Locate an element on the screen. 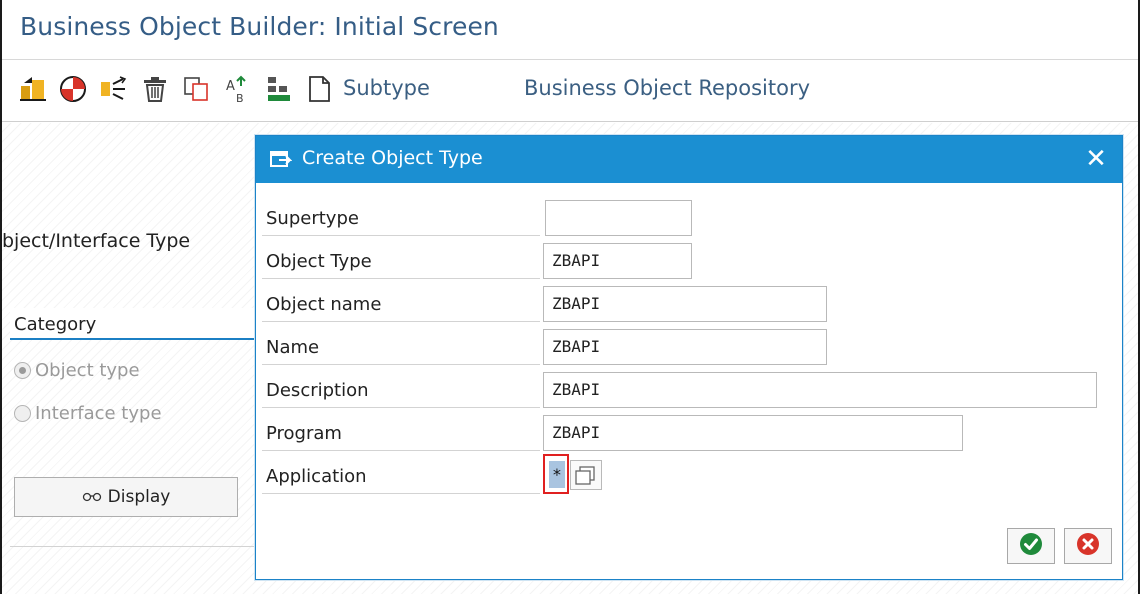 This screenshot has height=594, width=1140. radio-selected-icon is located at coordinates (22, 370).